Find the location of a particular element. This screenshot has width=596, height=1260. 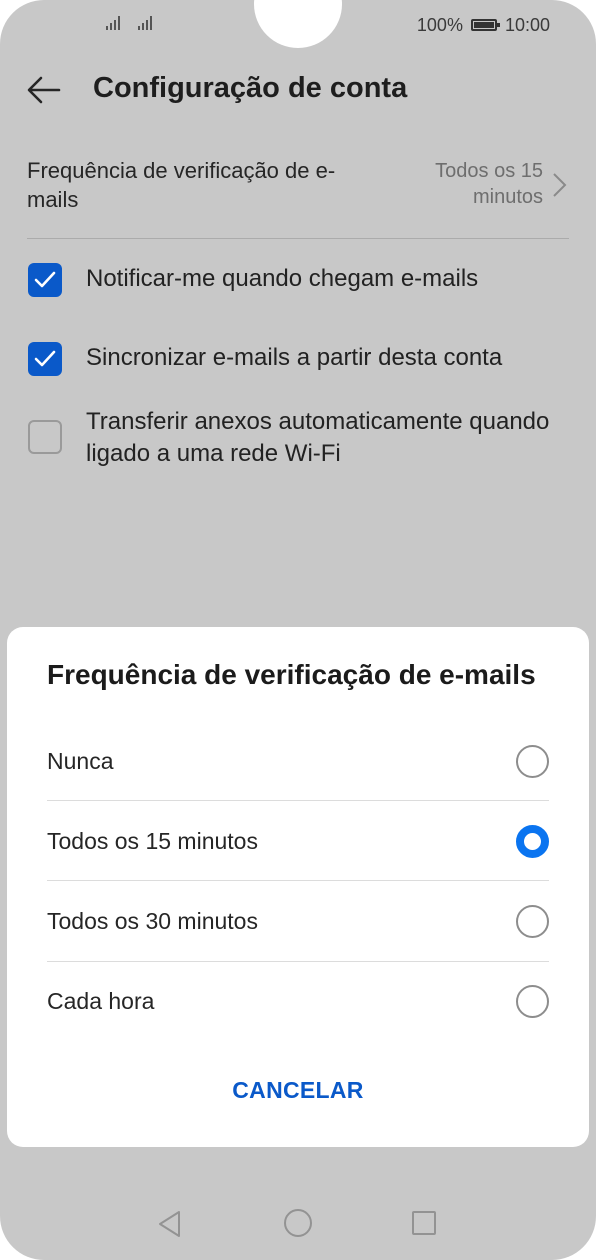

page-title: Configuração de conta is located at coordinates (250, 88).